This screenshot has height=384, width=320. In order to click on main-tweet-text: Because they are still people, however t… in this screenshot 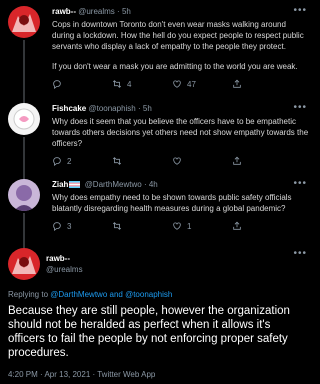, I will do `click(149, 332)`.